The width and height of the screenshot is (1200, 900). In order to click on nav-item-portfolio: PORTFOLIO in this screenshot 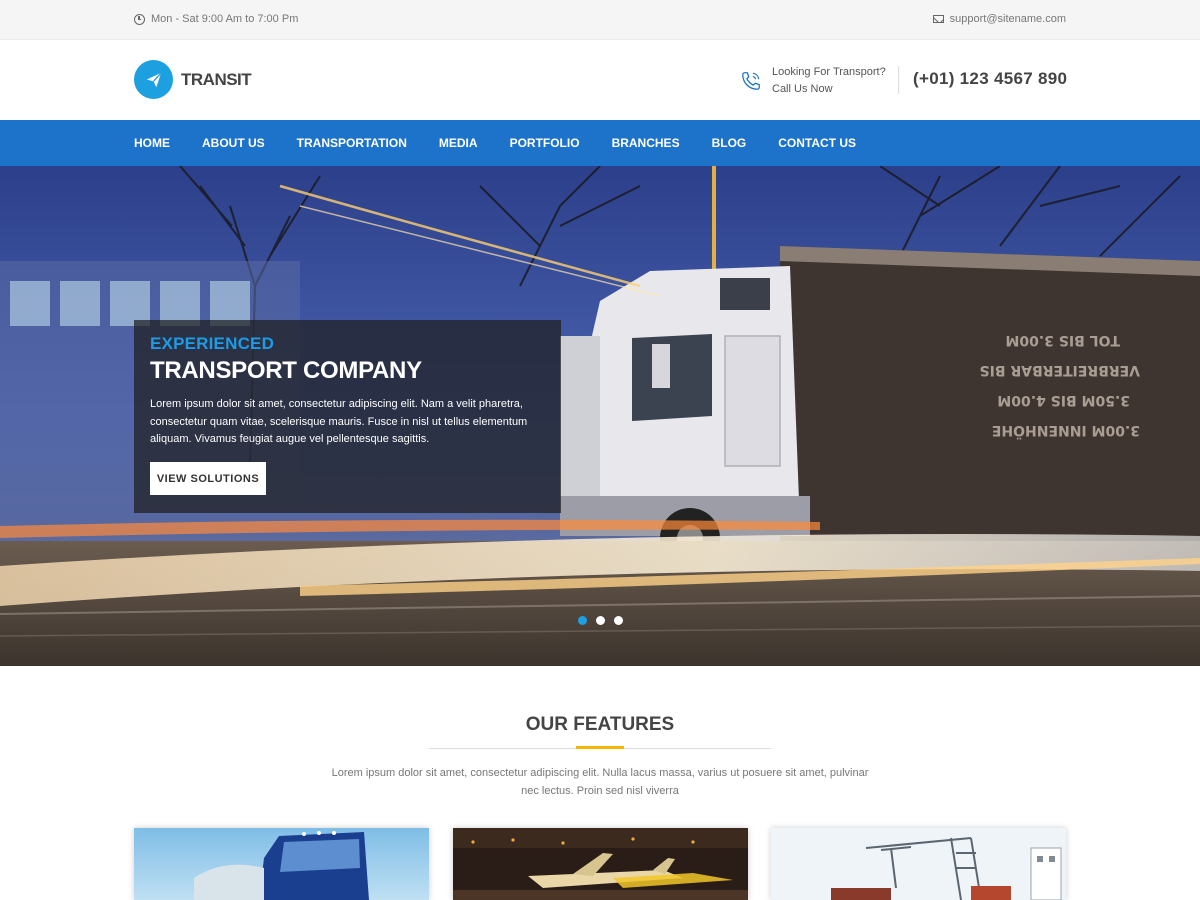, I will do `click(545, 143)`.